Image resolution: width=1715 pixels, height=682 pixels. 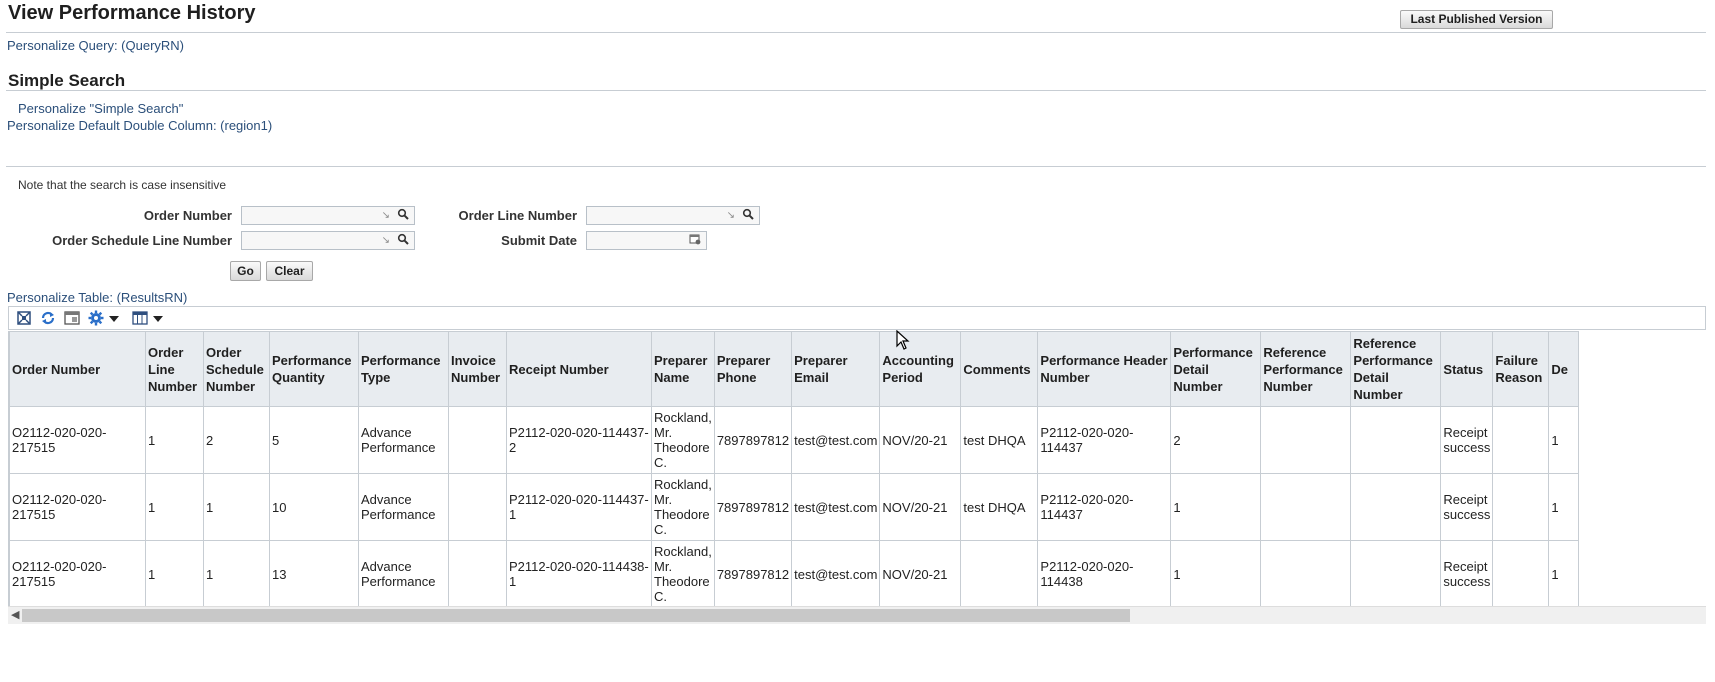 I want to click on order-number-label: Order Number, so click(x=187, y=215).